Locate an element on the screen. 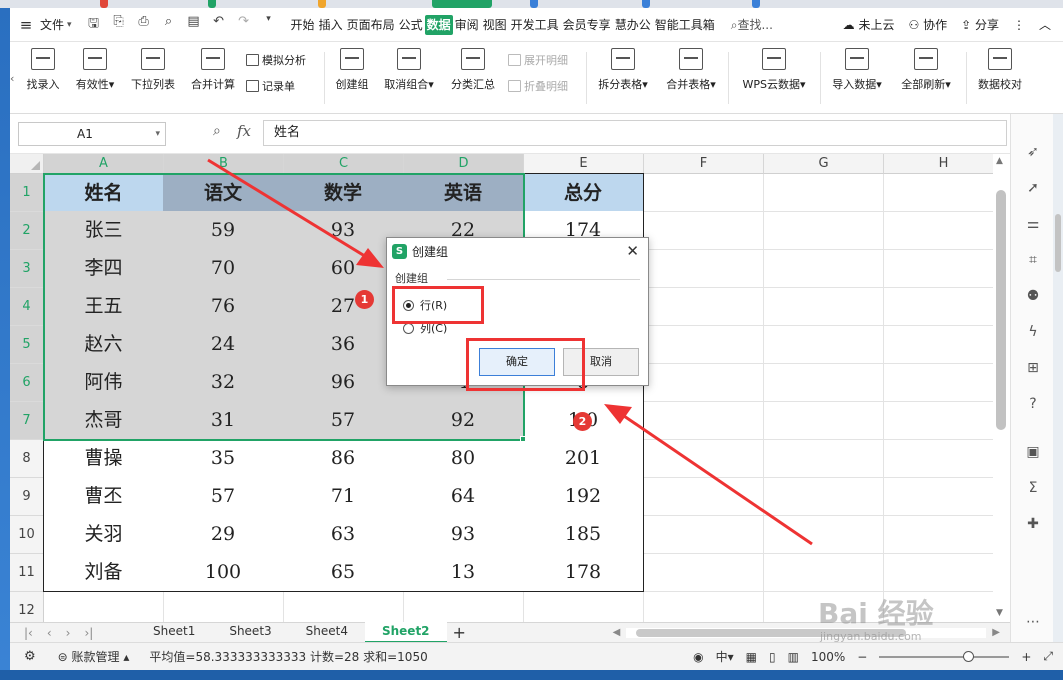  baidu-watermark: Bai 经验 jingyan.baidu.com is located at coordinates (876, 617).